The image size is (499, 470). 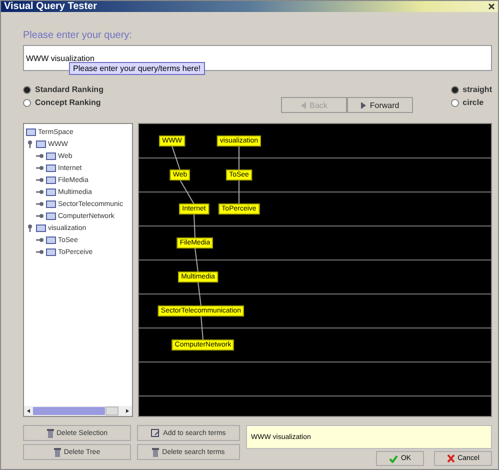 What do you see at coordinates (137, 68) in the screenshot?
I see `tooltip: Please enter your query/terms here!` at bounding box center [137, 68].